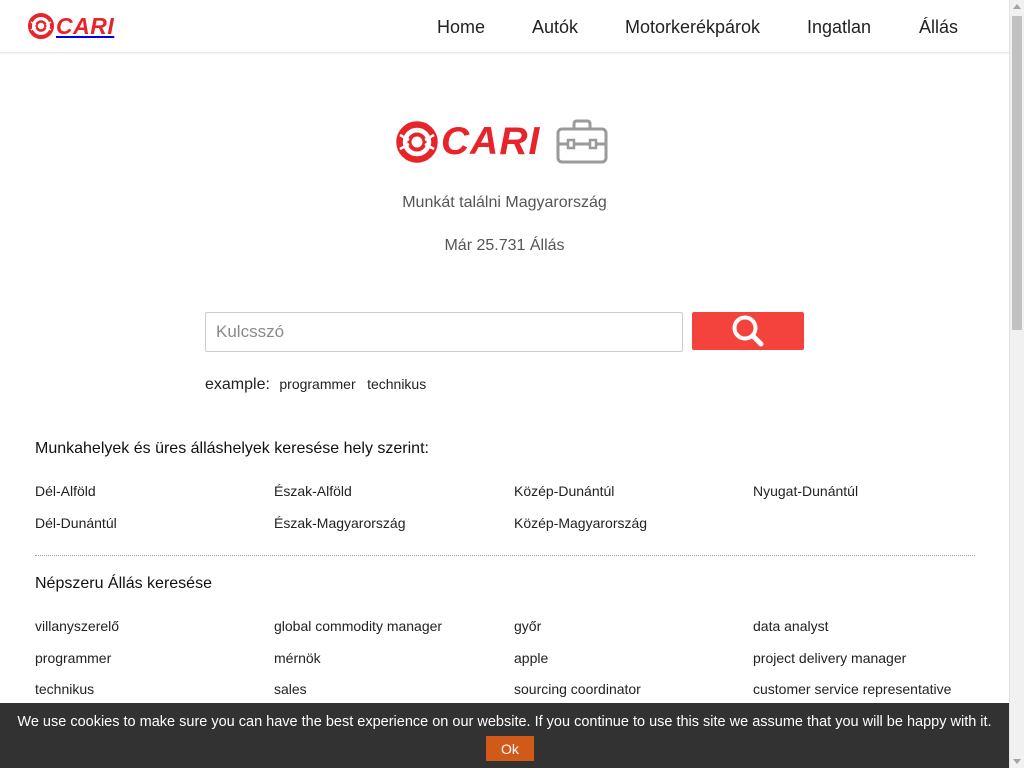 The height and width of the screenshot is (768, 1024). Describe the element at coordinates (692, 27) in the screenshot. I see `nav-motorkerekparok: Motorkerékpárok` at that location.